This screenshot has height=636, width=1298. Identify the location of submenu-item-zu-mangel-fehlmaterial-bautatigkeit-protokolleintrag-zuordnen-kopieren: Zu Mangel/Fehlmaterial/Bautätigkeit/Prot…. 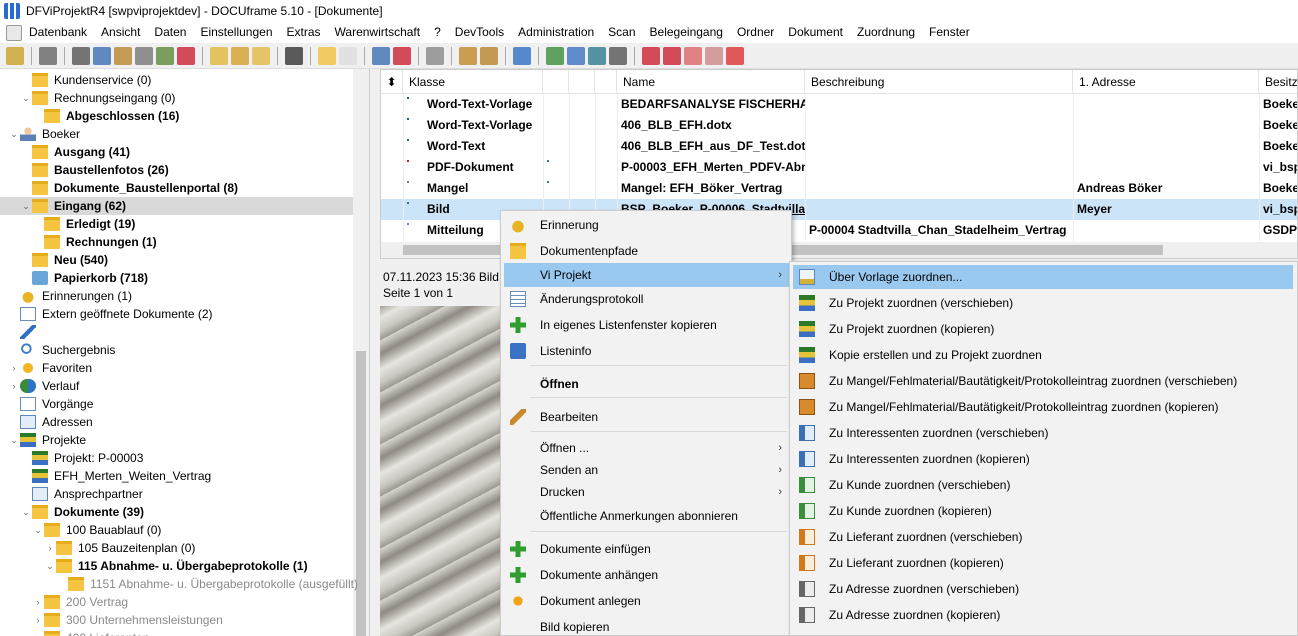
(1043, 407).